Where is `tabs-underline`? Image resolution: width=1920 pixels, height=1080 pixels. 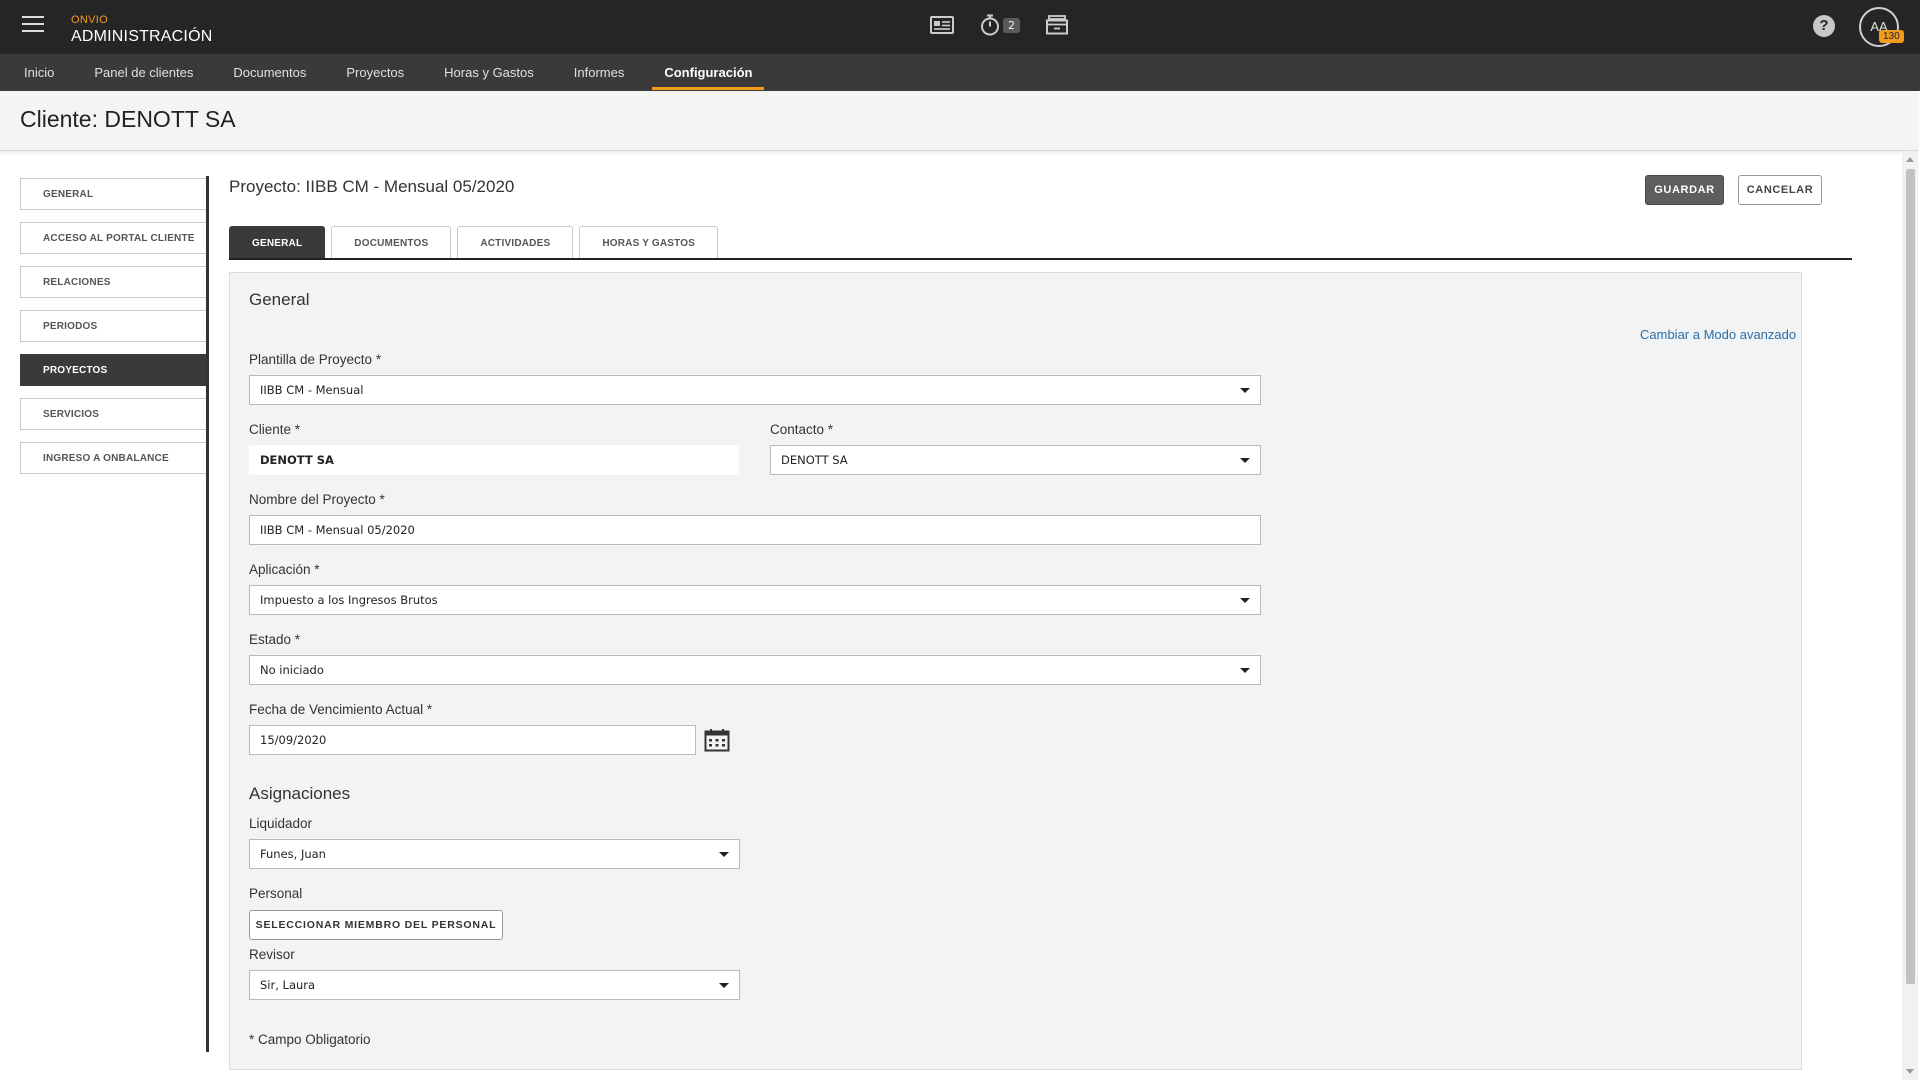 tabs-underline is located at coordinates (1040, 259).